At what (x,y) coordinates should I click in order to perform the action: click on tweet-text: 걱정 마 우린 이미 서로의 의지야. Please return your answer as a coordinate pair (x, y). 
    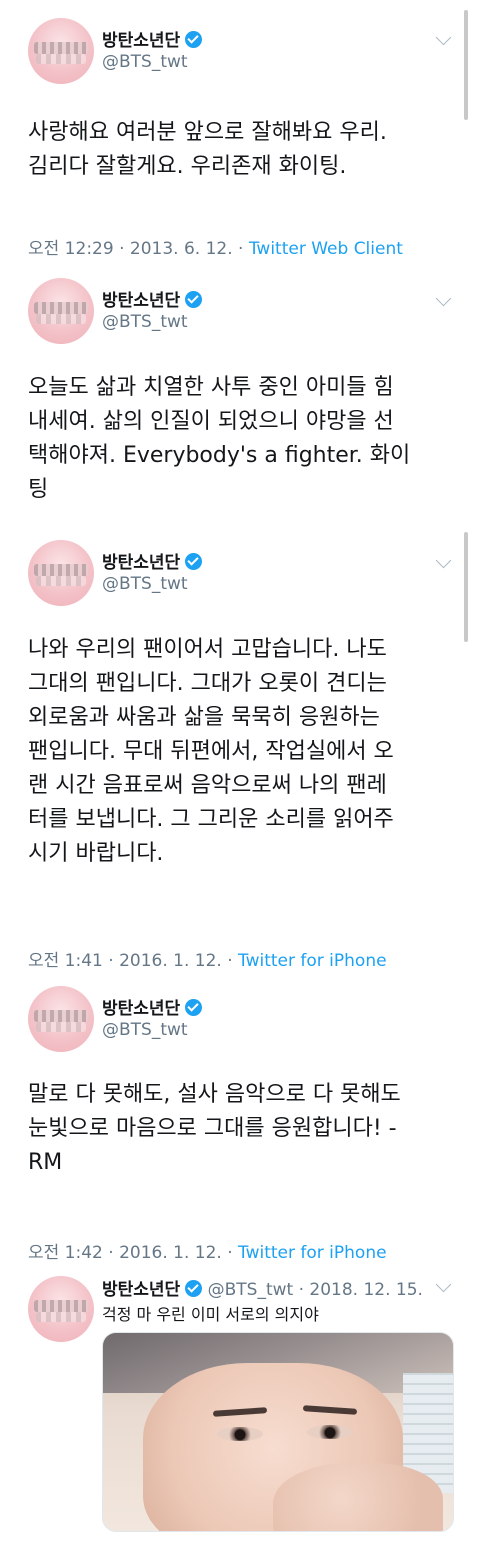
    Looking at the image, I should click on (210, 1314).